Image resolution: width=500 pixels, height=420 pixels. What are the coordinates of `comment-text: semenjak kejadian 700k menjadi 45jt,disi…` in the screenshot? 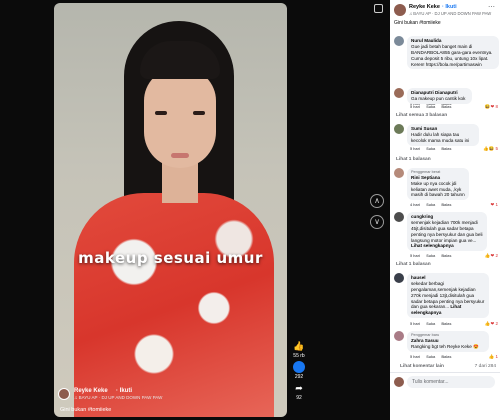 It's located at (447, 231).